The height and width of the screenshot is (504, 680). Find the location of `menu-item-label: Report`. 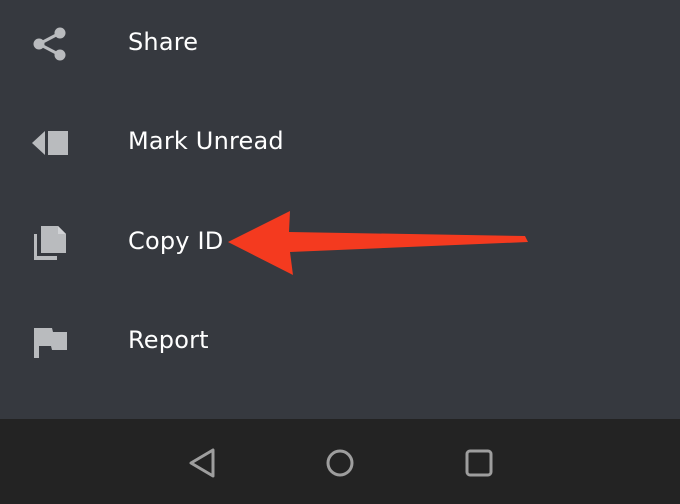

menu-item-label: Report is located at coordinates (168, 340).